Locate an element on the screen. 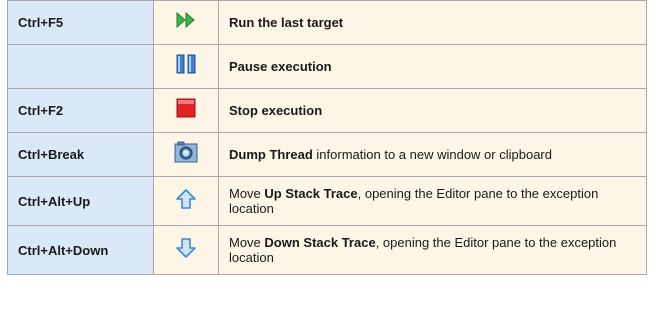  camera-icon is located at coordinates (186, 154).